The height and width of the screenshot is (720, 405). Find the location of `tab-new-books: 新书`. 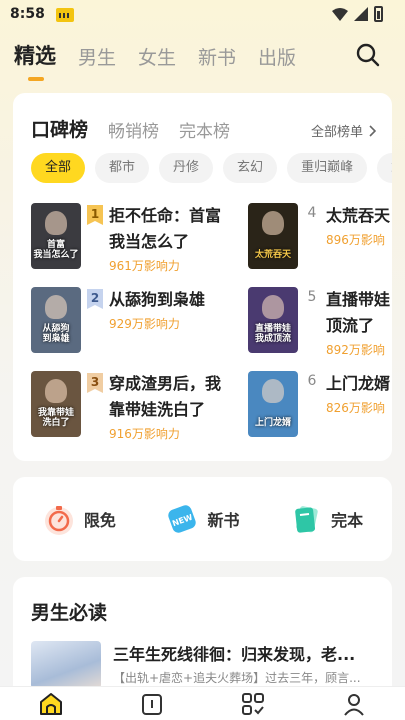

tab-new-books: 新书 is located at coordinates (217, 56).